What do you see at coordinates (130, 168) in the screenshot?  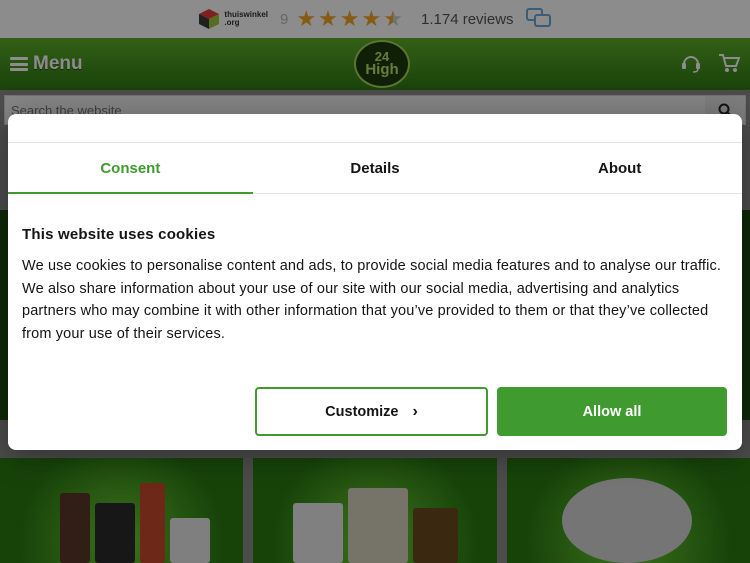 I see `tab-consent: Consent` at bounding box center [130, 168].